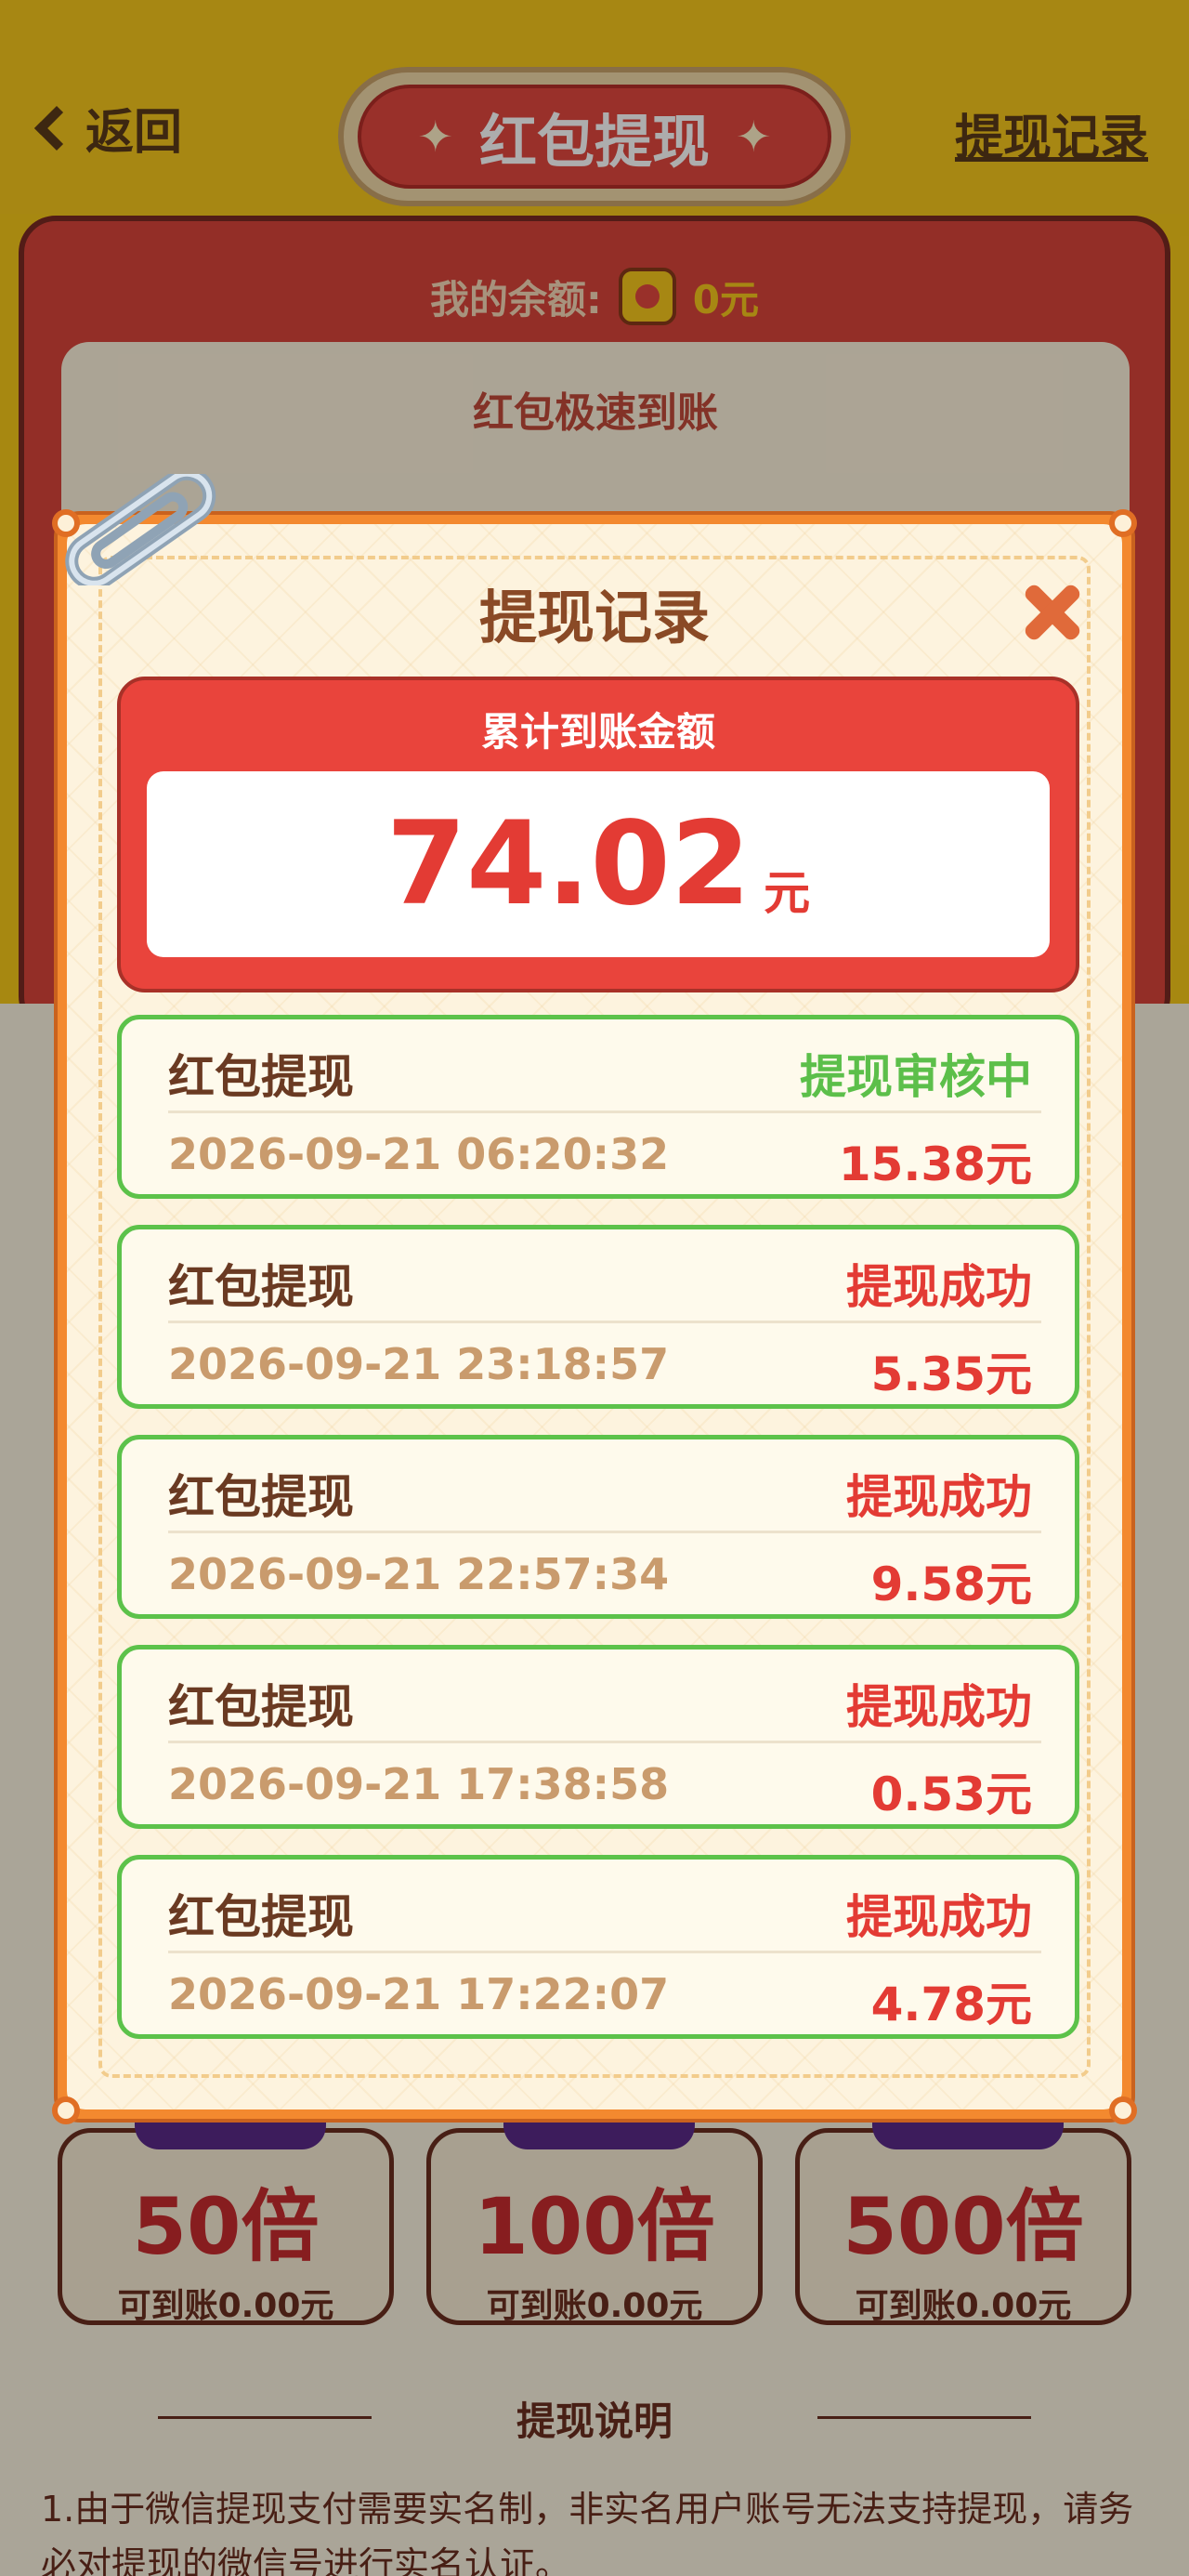 Image resolution: width=1189 pixels, height=2576 pixels. Describe the element at coordinates (951, 1794) in the screenshot. I see `record-amount: 0.53元` at that location.